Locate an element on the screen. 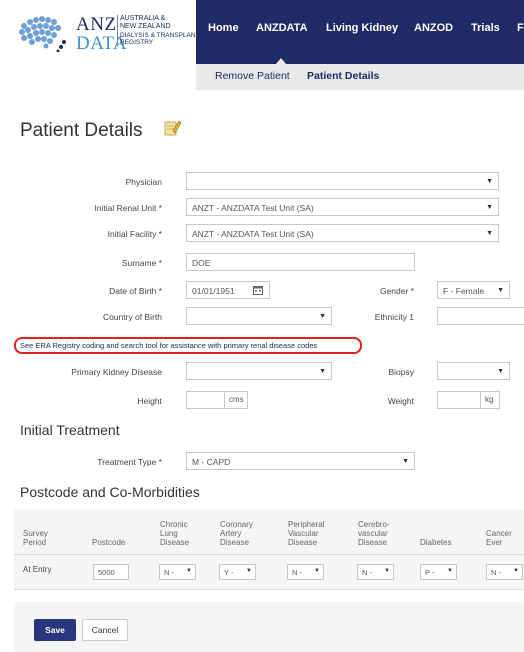 This screenshot has width=524, height=652. th-peripheral-vascular-disease: Peripheral Vascular Disease is located at coordinates (306, 533).